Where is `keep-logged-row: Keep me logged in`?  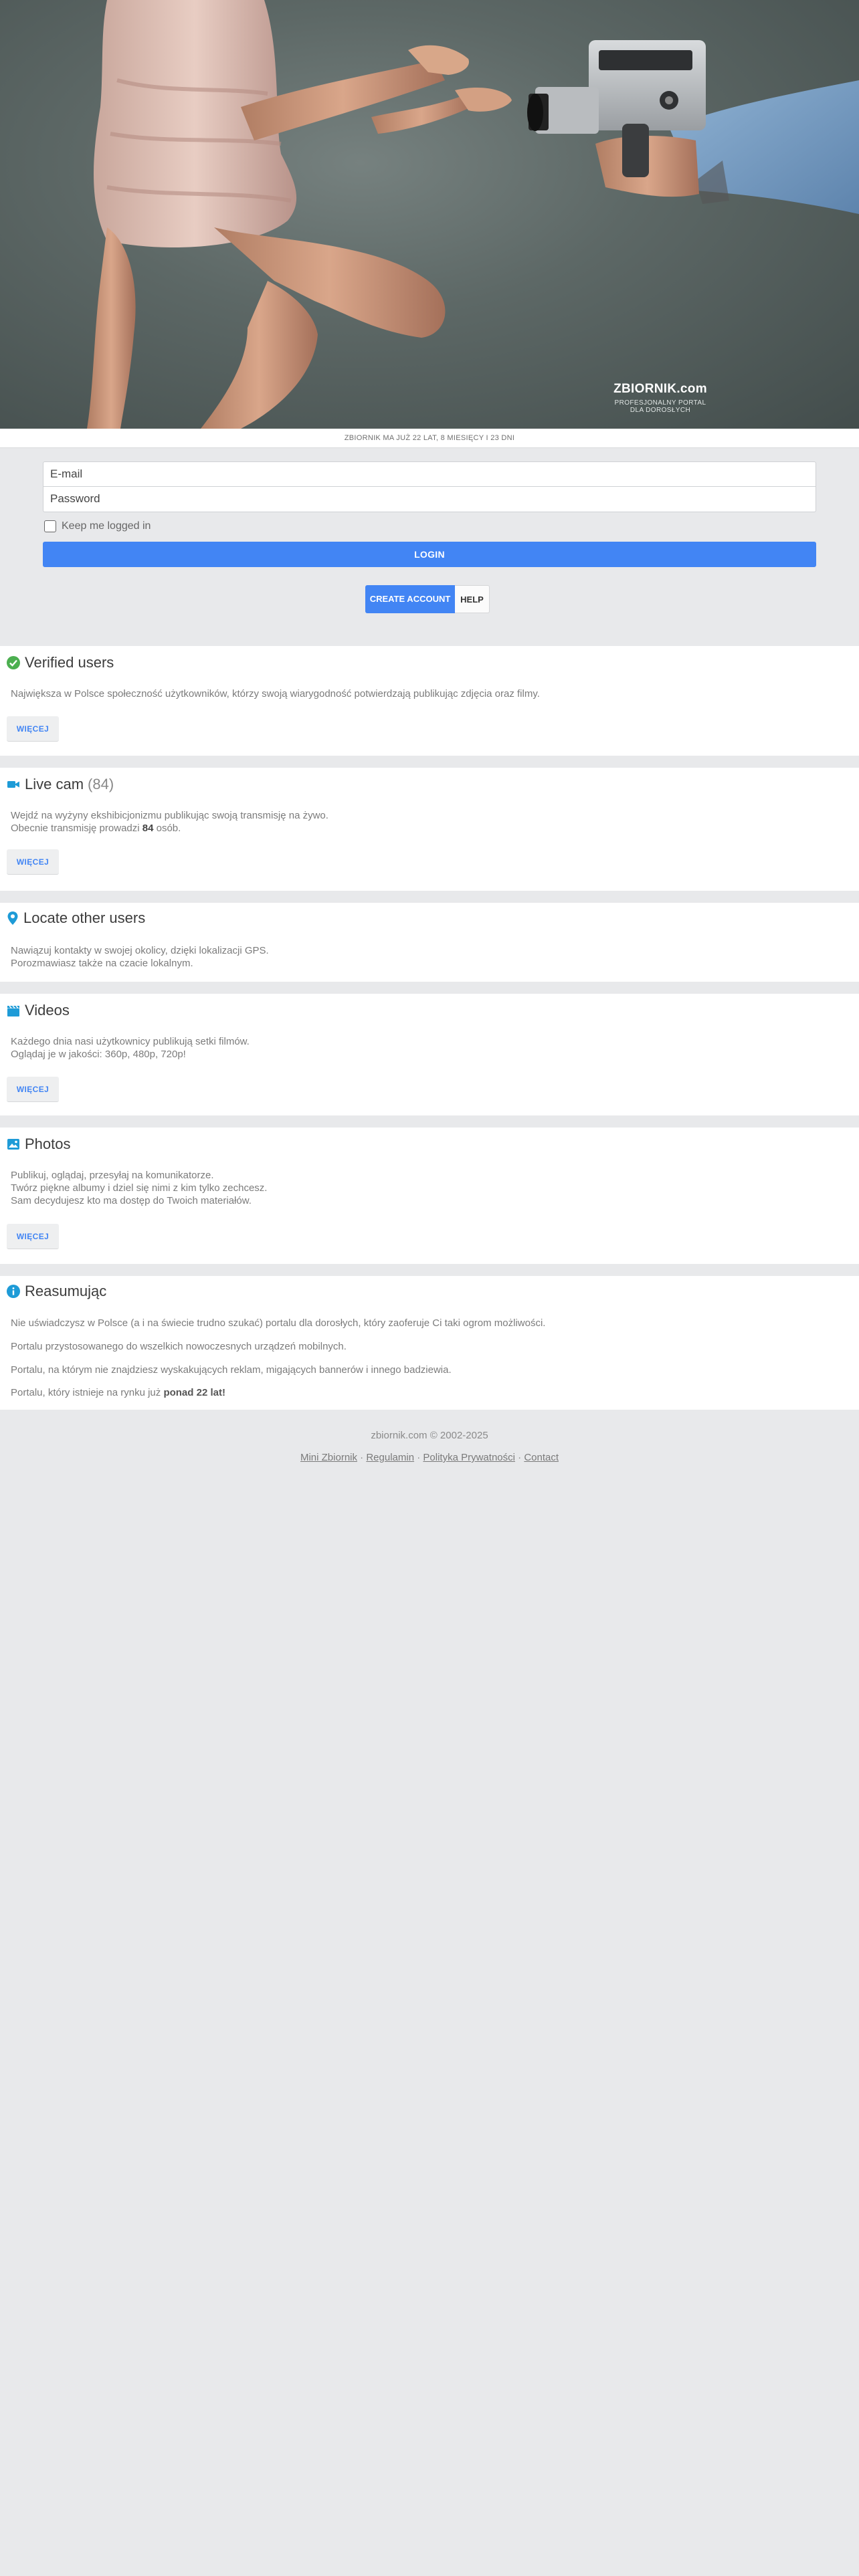
keep-logged-row: Keep me logged in is located at coordinates (429, 526).